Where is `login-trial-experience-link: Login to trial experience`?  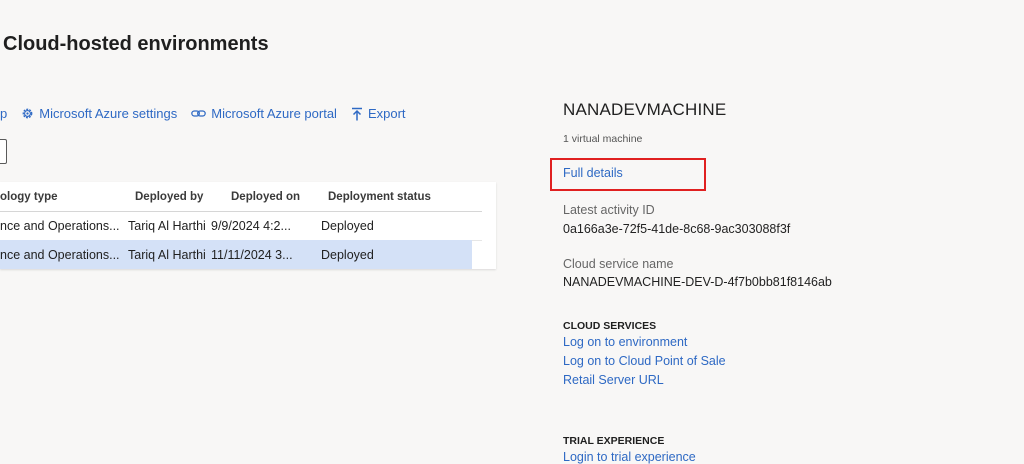 login-trial-experience-link: Login to trial experience is located at coordinates (629, 457).